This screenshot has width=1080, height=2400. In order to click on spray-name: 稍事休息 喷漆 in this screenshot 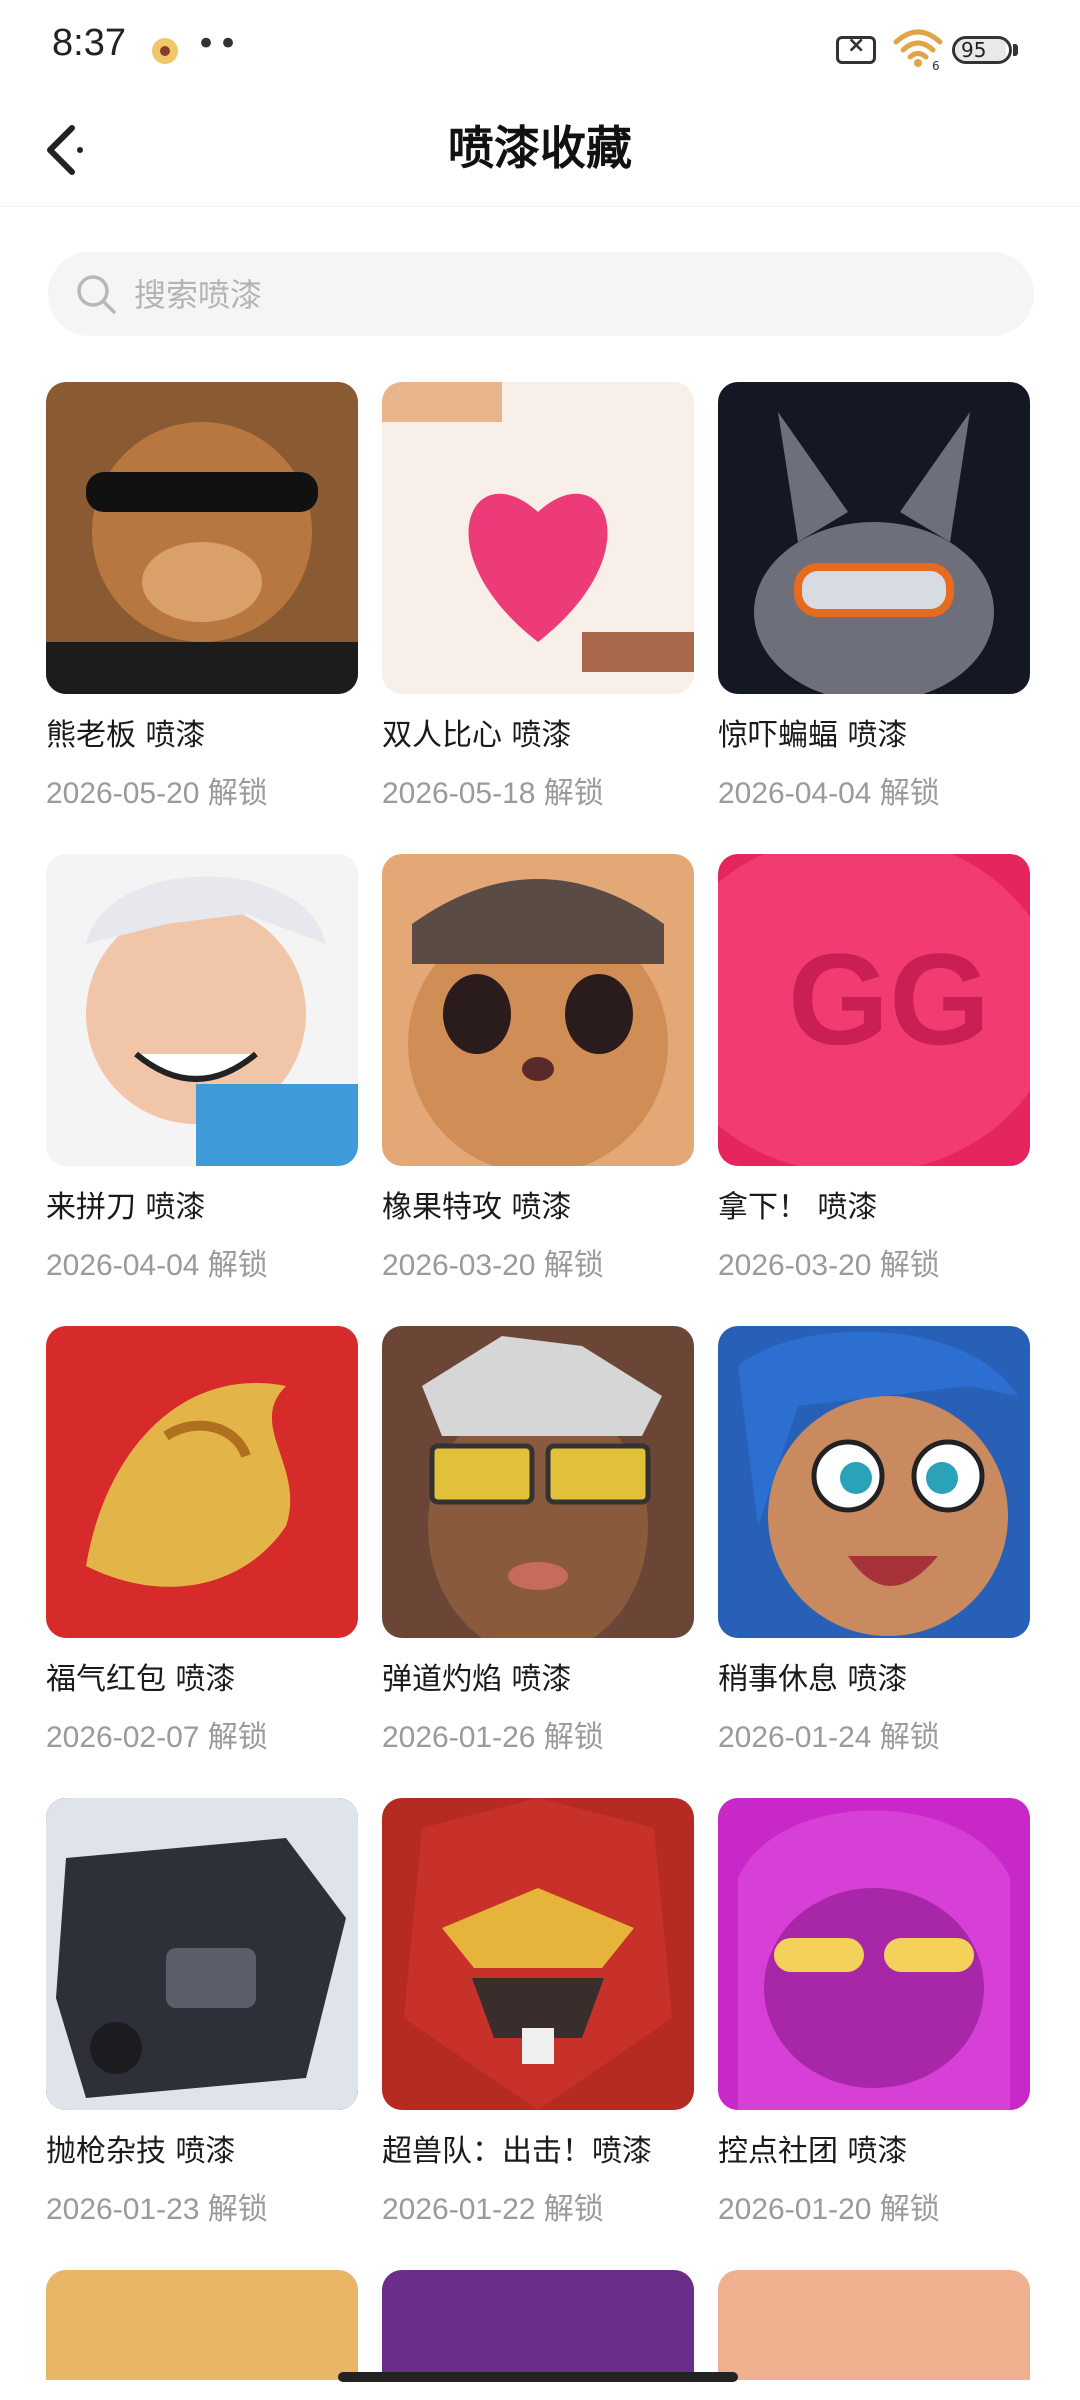, I will do `click(813, 1679)`.